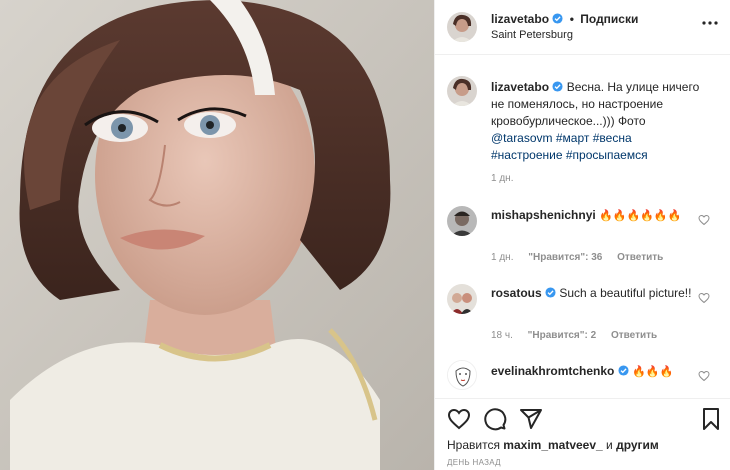  Describe the element at coordinates (711, 419) in the screenshot. I see `bookmark-icon` at that location.